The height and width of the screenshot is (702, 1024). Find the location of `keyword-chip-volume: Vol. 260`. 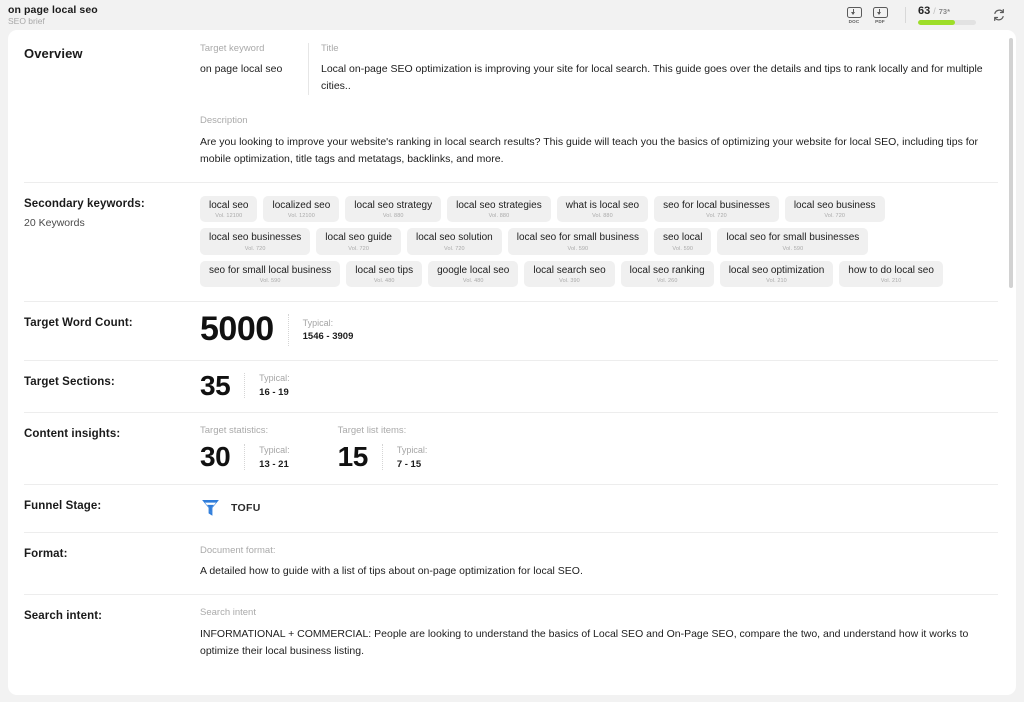

keyword-chip-volume: Vol. 260 is located at coordinates (667, 281).